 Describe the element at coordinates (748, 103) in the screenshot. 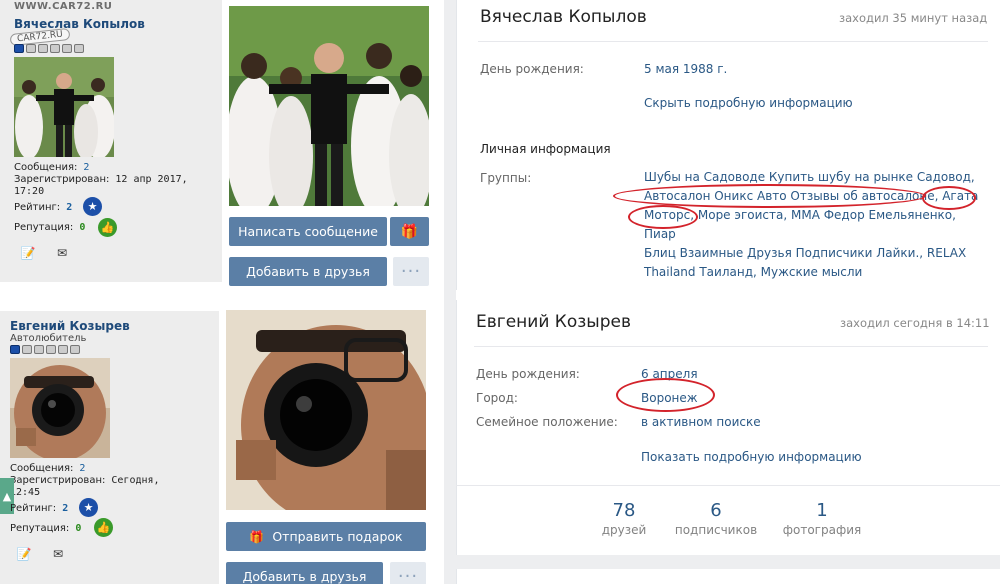

I see `hide-details-link: Скрыть подробную информацию` at that location.